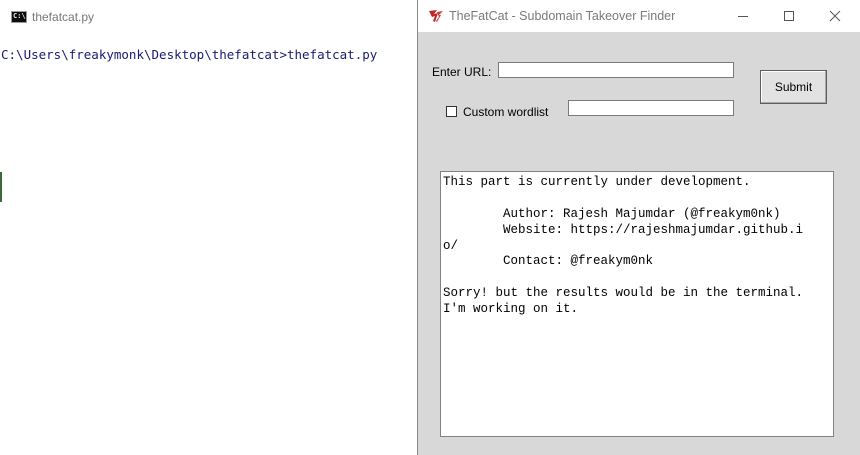 This screenshot has height=455, width=860. I want to click on output-line: Website: https://rajeshmajumdar.github.i, so click(623, 229).